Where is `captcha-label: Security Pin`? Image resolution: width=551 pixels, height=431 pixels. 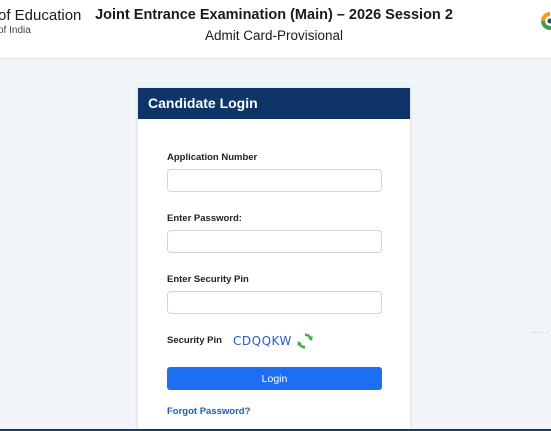
captcha-label: Security Pin is located at coordinates (194, 340).